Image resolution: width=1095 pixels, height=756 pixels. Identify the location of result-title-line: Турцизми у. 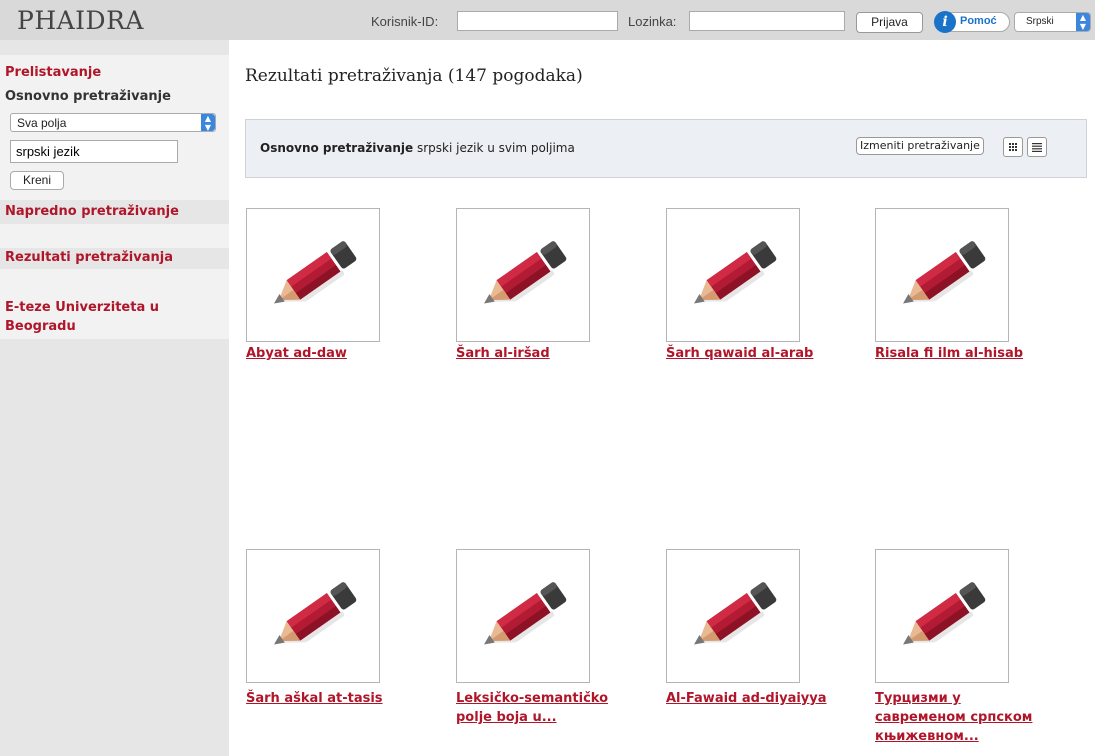
(918, 698).